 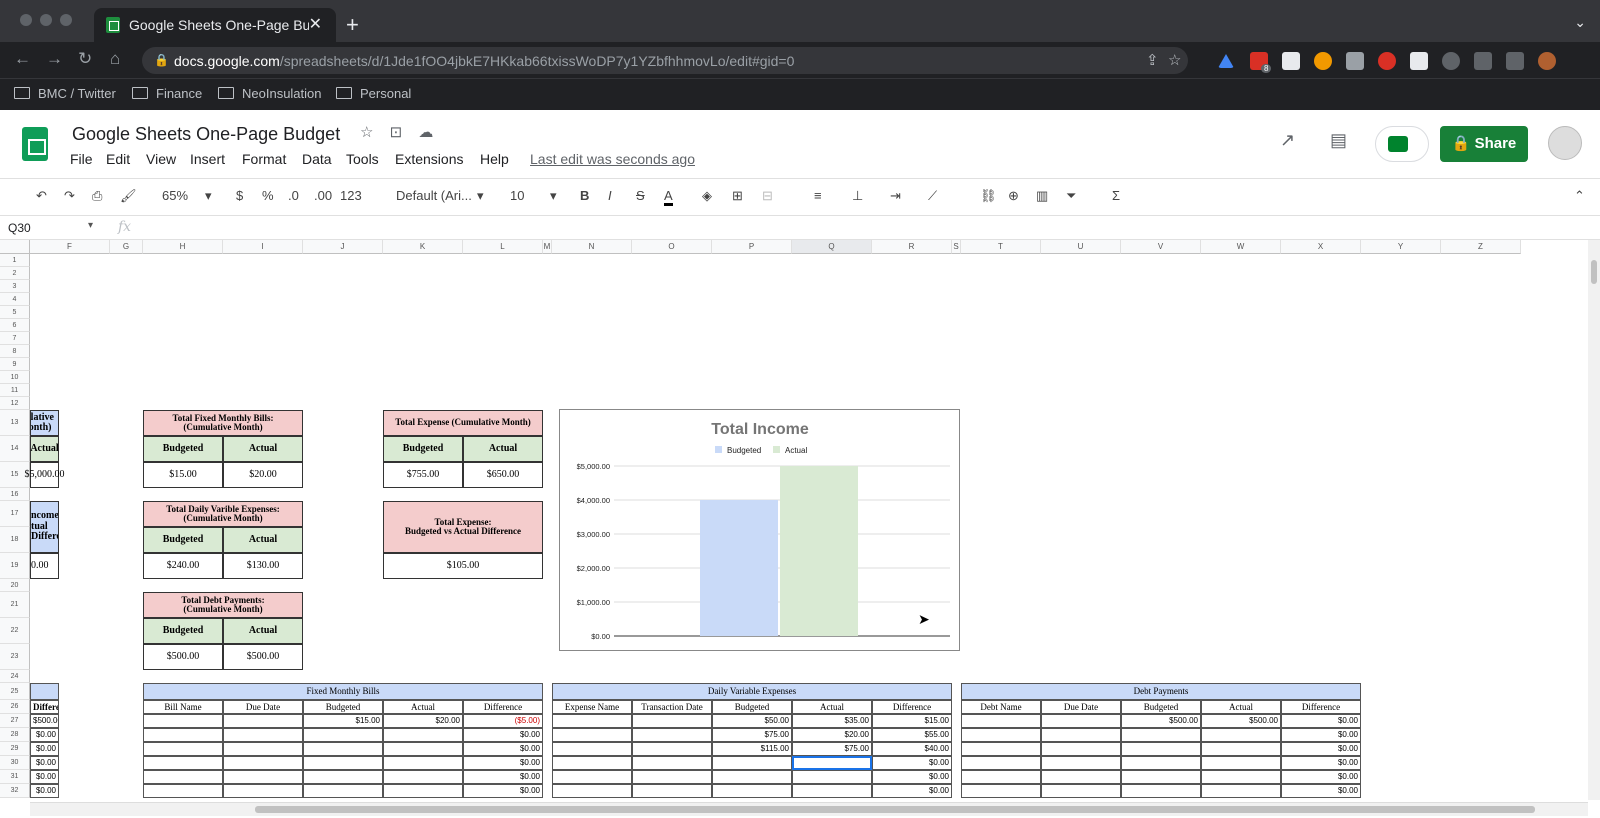 I want to click on column-header: R, so click(x=912, y=247).